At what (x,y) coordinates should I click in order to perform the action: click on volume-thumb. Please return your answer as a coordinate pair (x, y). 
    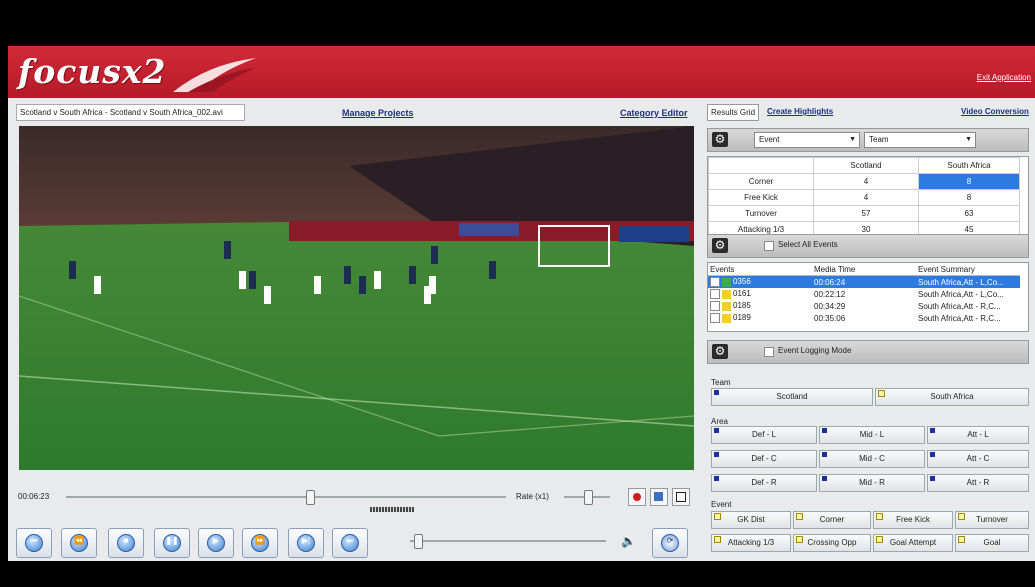
    Looking at the image, I should click on (418, 541).